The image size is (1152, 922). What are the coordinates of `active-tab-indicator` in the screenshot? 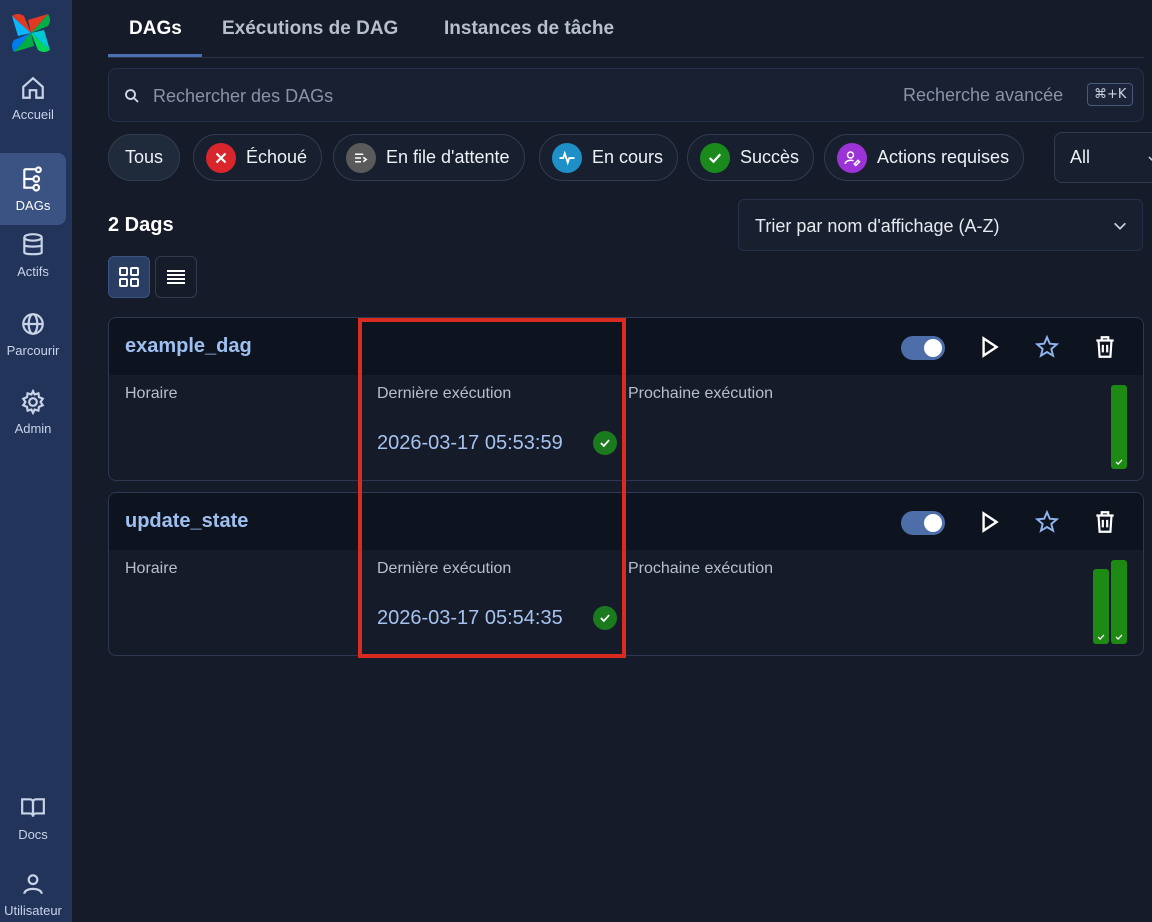 It's located at (155, 55).